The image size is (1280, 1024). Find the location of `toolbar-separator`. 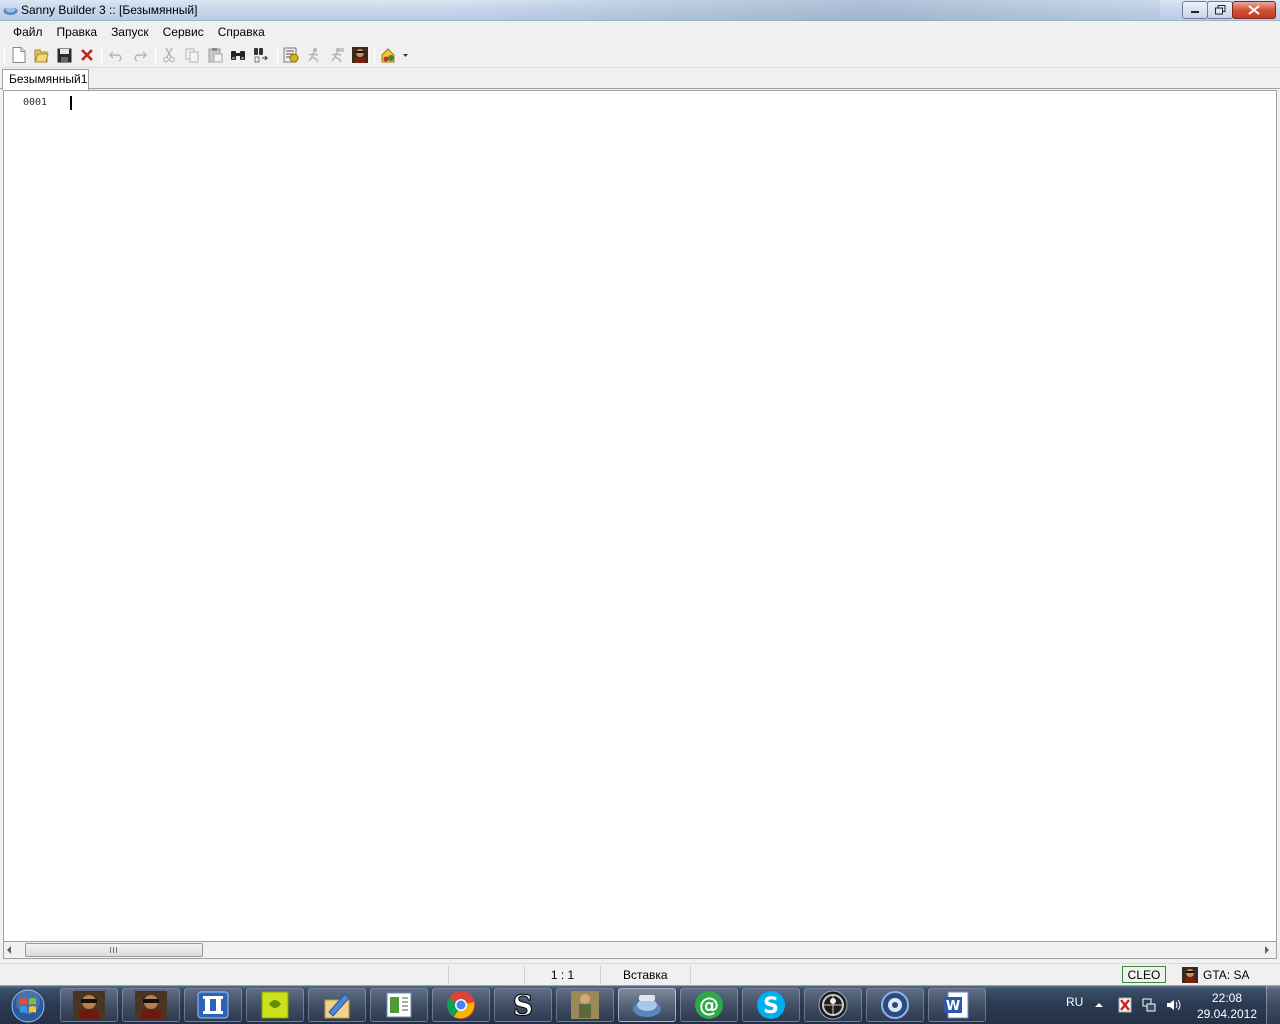

toolbar-separator is located at coordinates (101, 55).